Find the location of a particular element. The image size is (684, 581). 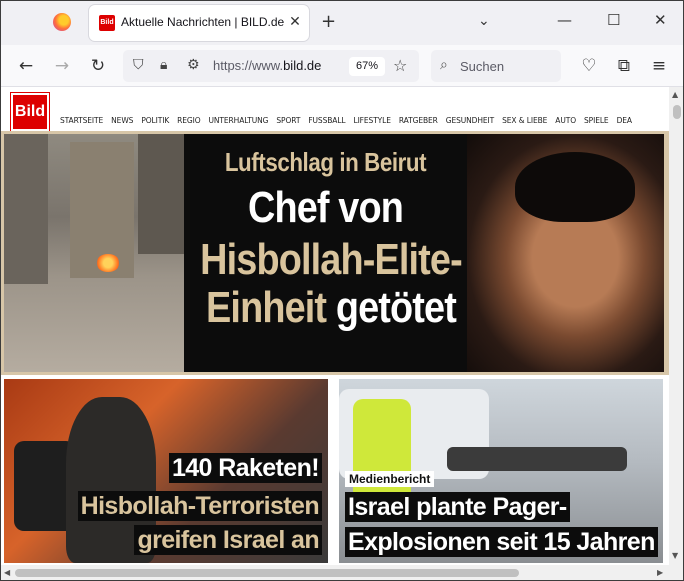

nav-auto: AUTO is located at coordinates (565, 120).